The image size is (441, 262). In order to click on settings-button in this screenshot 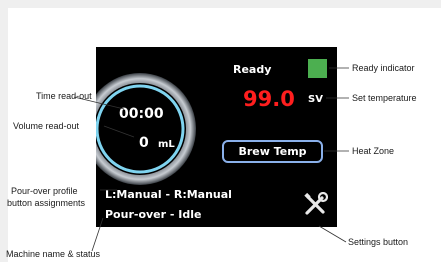, I will do `click(315, 204)`.